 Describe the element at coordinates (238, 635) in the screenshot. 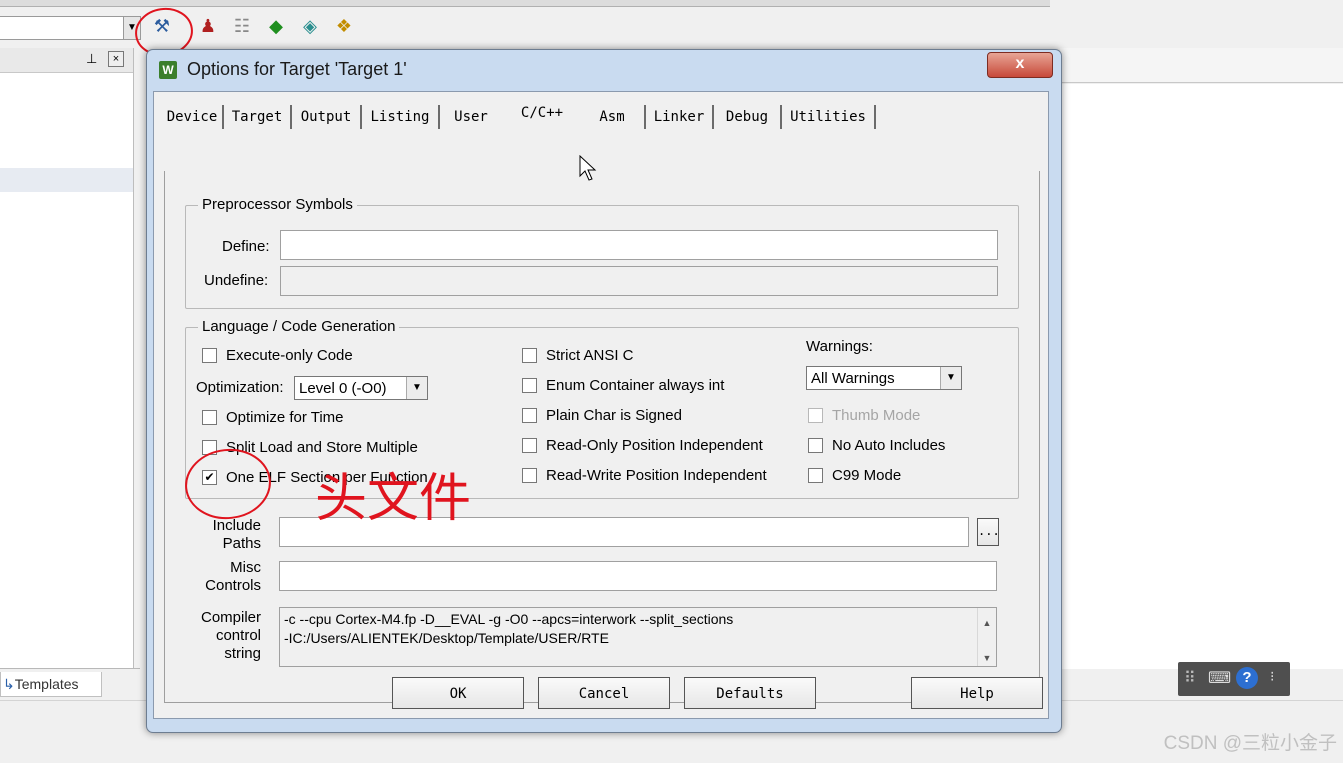

I see `compiler-string-label-line2: control` at that location.